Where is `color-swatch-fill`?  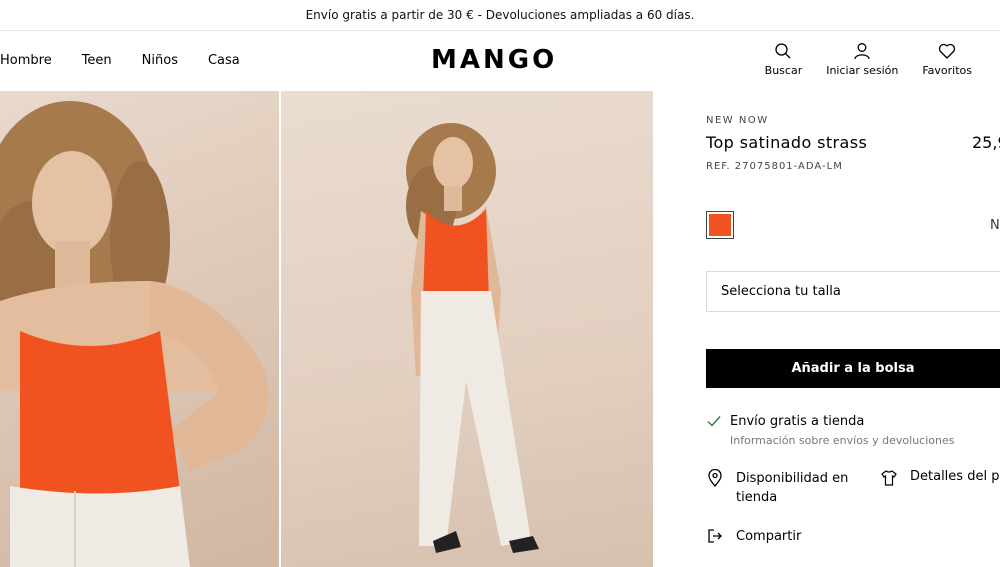
color-swatch-fill is located at coordinates (720, 225).